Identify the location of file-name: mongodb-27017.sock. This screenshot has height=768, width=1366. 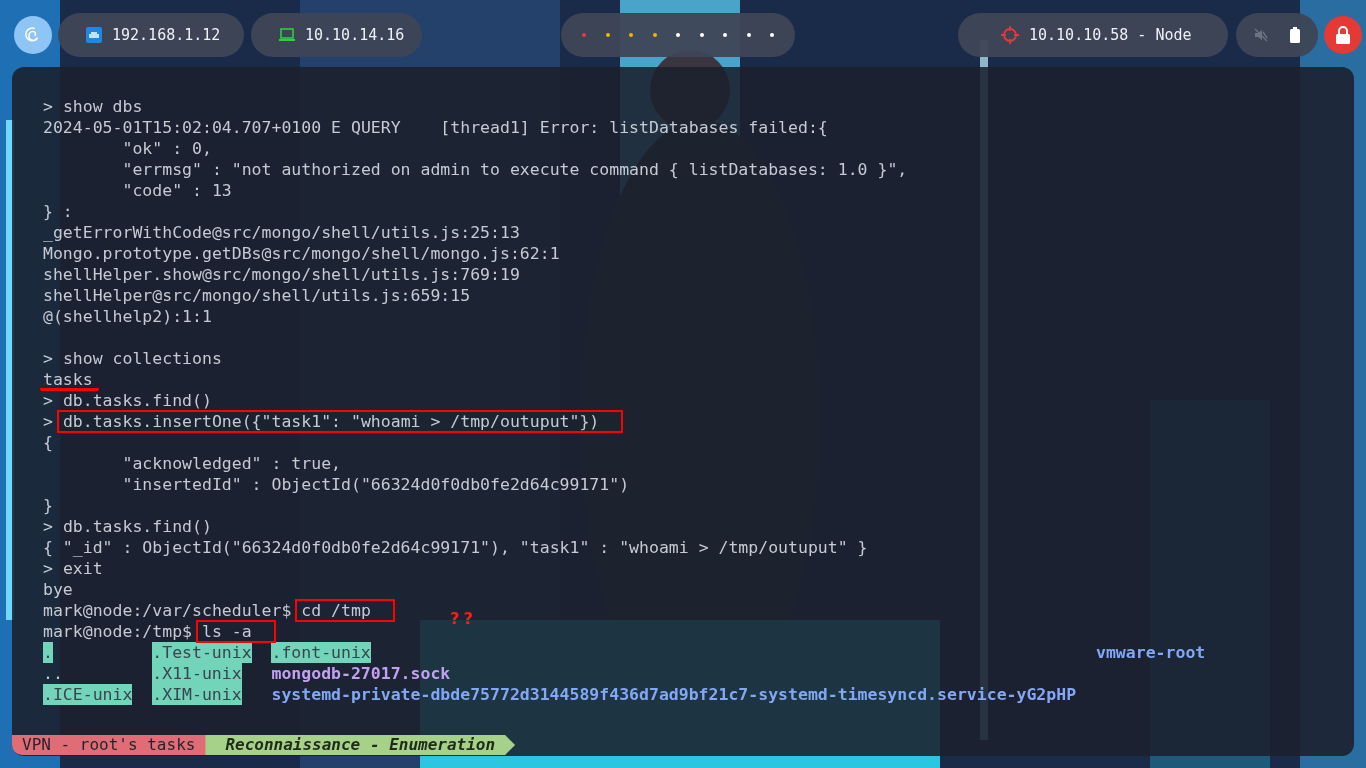
(361, 673).